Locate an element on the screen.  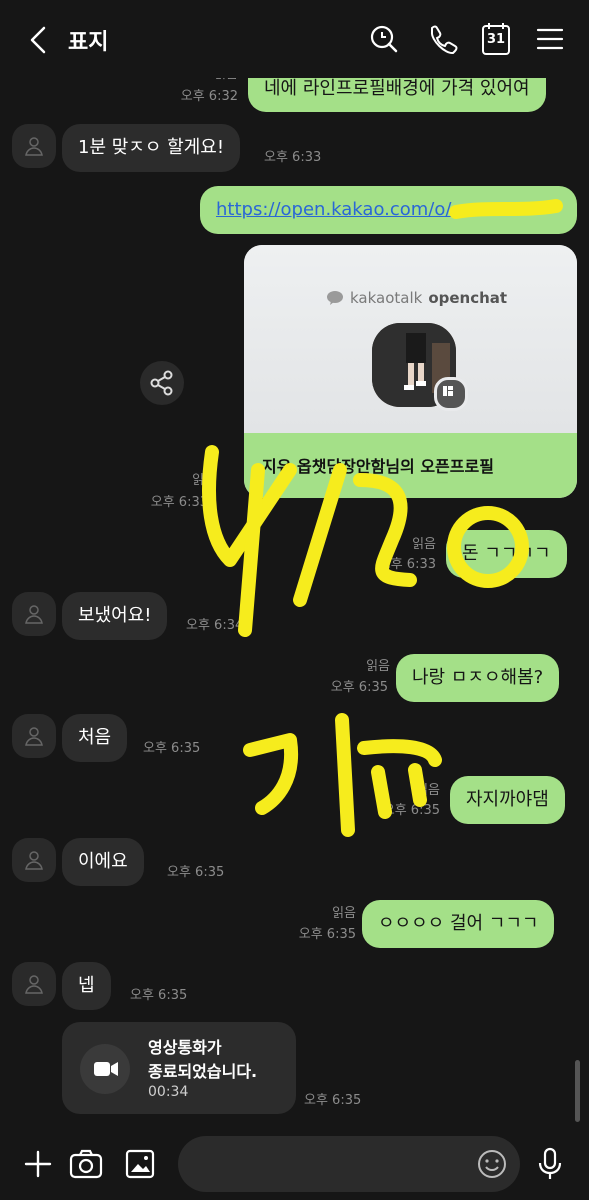
call-status-line2: 종료되었습니다. is located at coordinates (203, 1071).